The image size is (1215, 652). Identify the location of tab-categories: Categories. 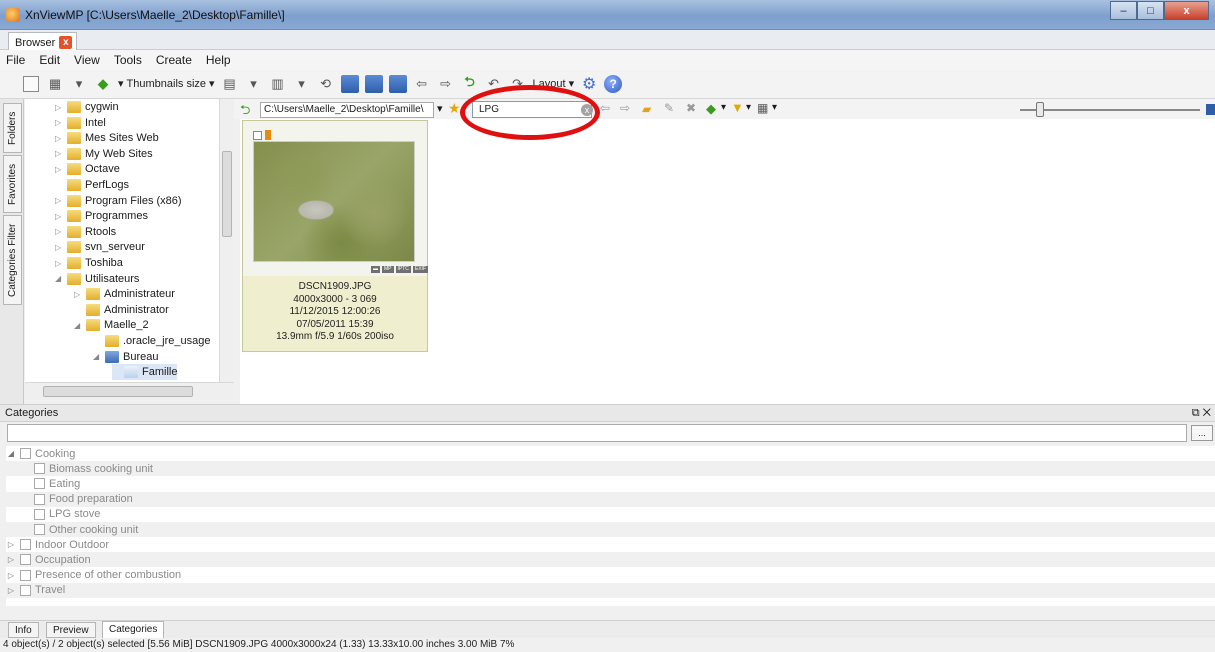
(133, 630).